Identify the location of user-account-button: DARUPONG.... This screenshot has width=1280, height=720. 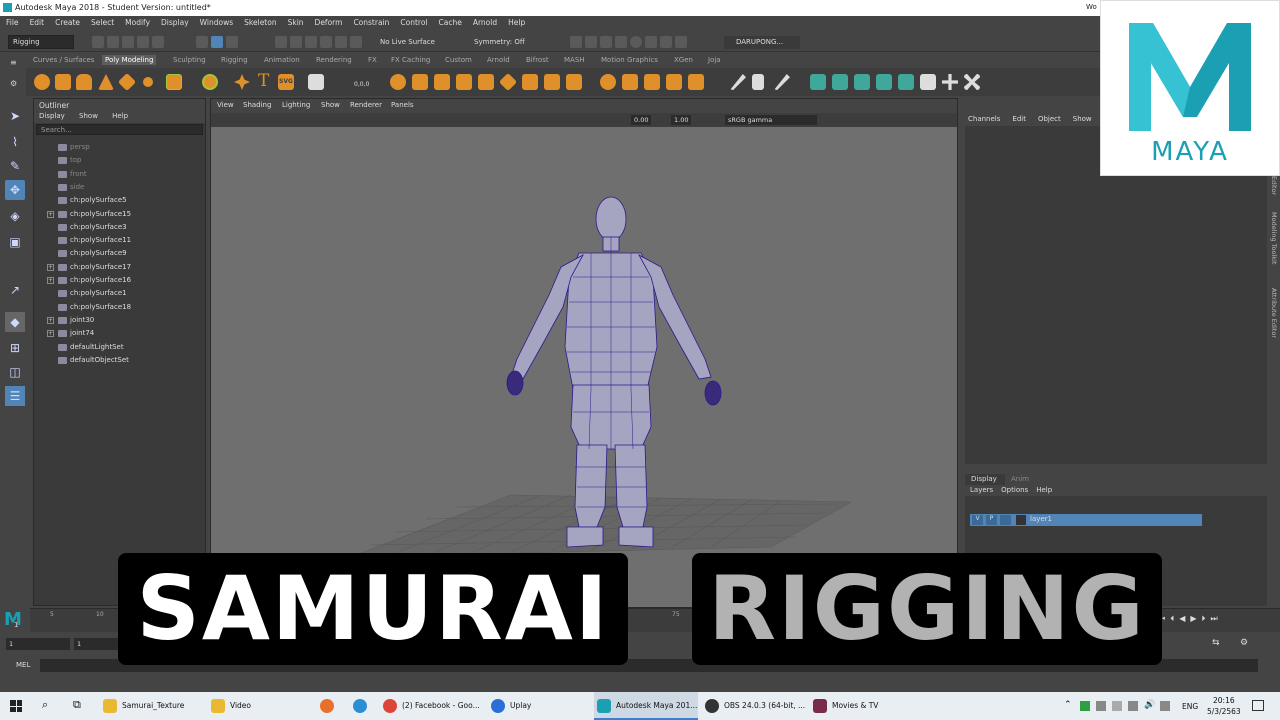
(762, 42).